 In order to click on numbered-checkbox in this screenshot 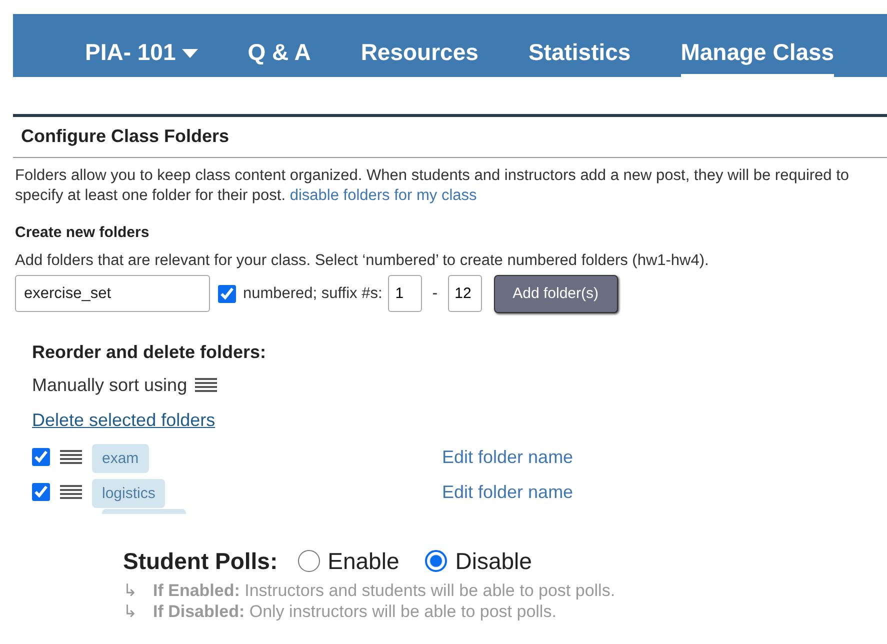, I will do `click(227, 293)`.